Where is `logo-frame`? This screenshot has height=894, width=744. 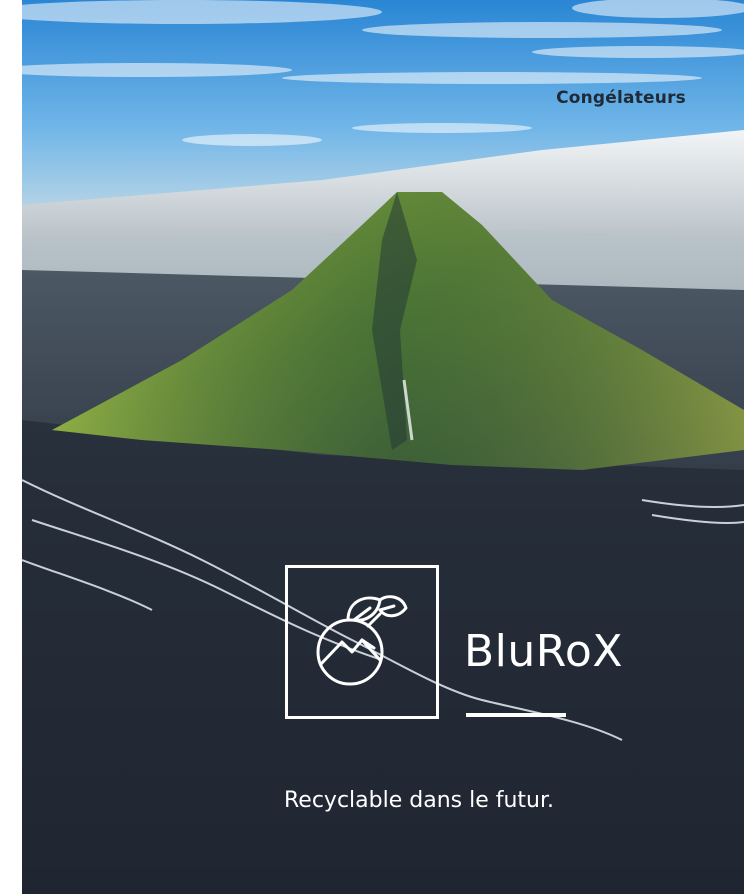
logo-frame is located at coordinates (362, 642).